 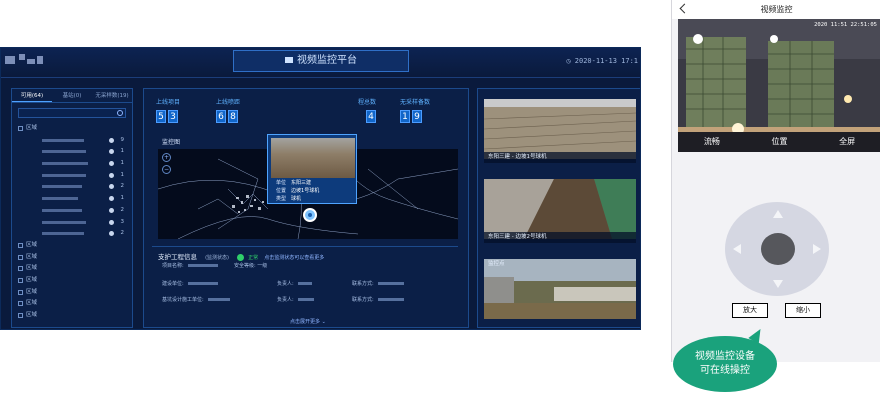 What do you see at coordinates (120, 113) in the screenshot?
I see `search-icon` at bounding box center [120, 113].